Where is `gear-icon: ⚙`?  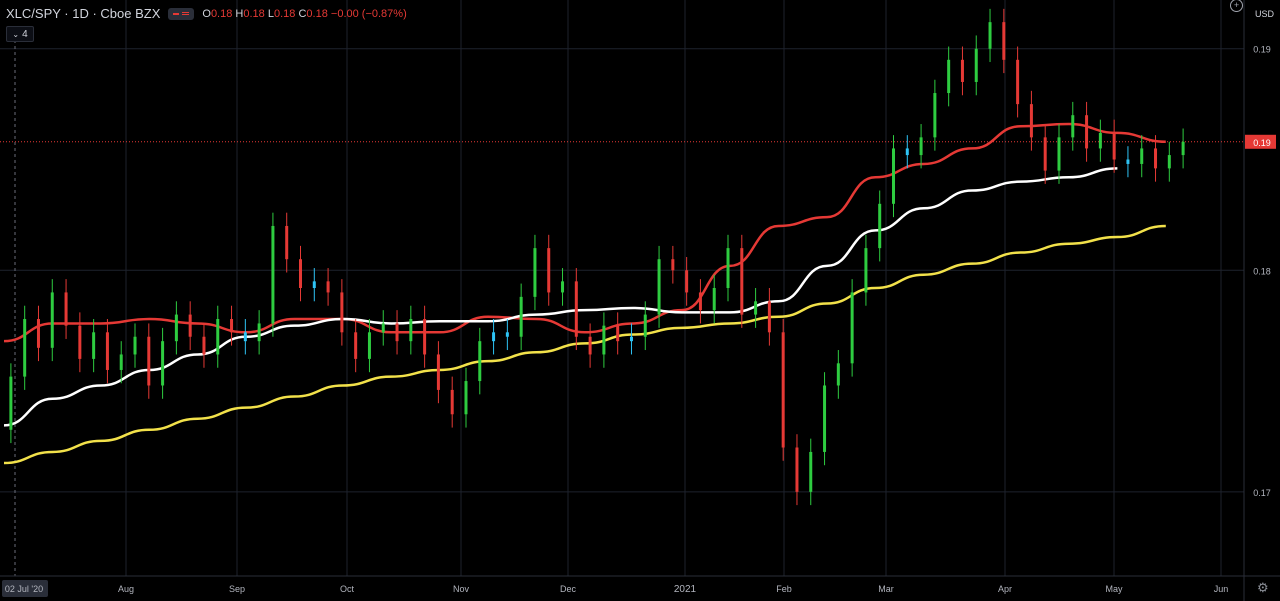 gear-icon: ⚙ is located at coordinates (1263, 588).